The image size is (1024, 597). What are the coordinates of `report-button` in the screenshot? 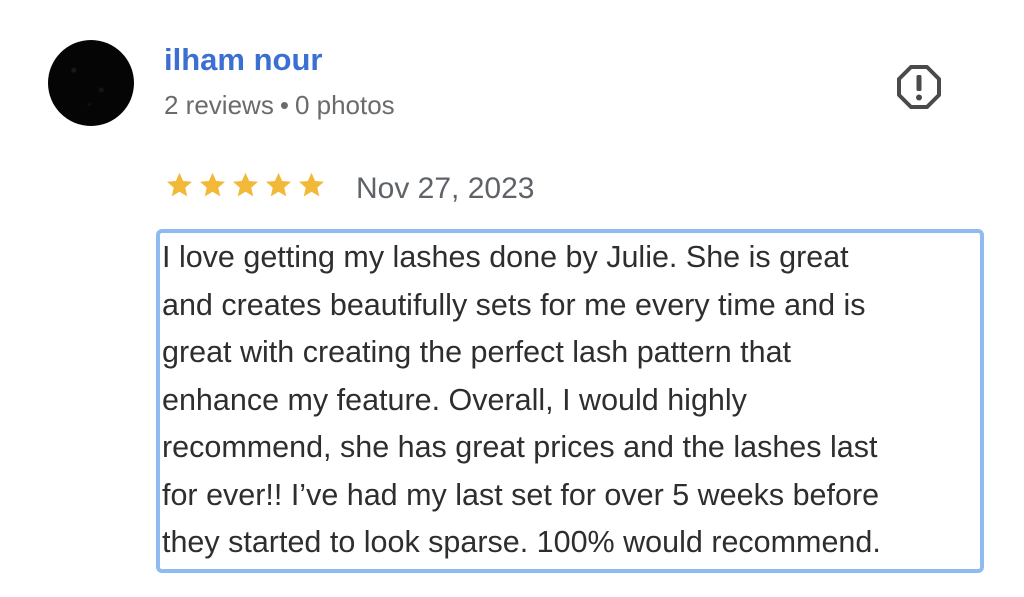 It's located at (919, 87).